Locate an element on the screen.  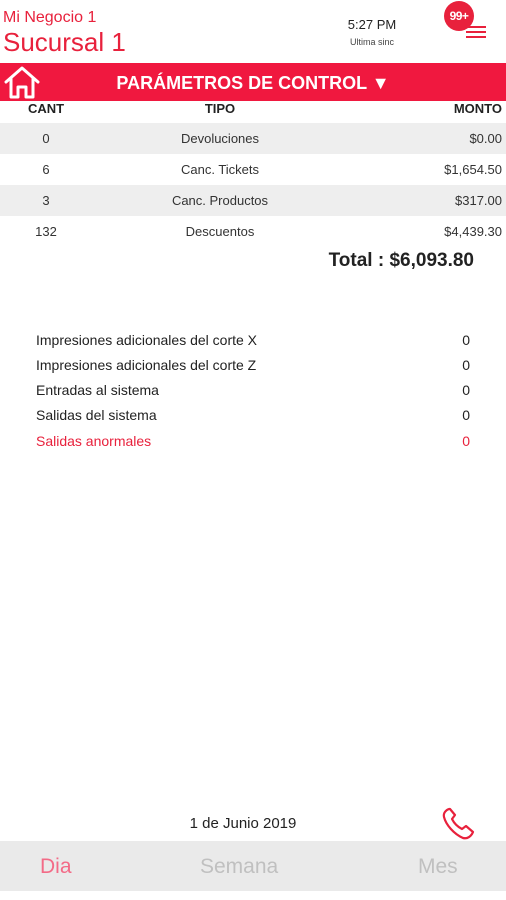
row-type: Devoluciones is located at coordinates (220, 138).